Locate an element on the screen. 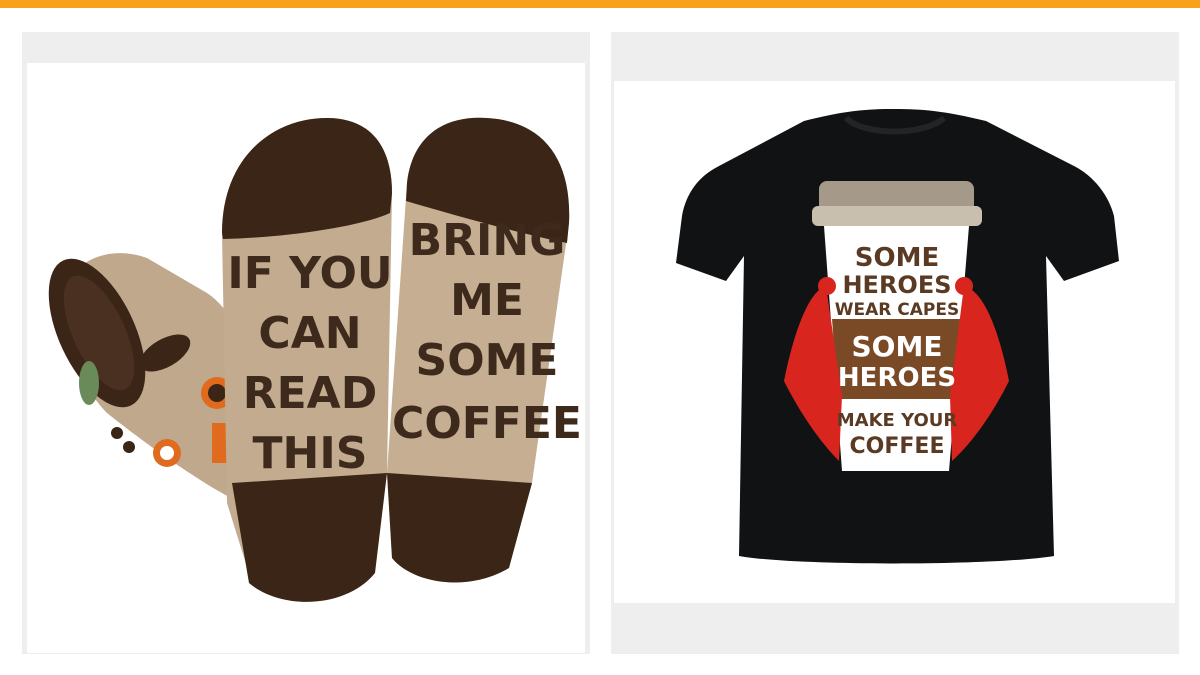  shirt-text-line-6: MAKE YOUR is located at coordinates (897, 420).